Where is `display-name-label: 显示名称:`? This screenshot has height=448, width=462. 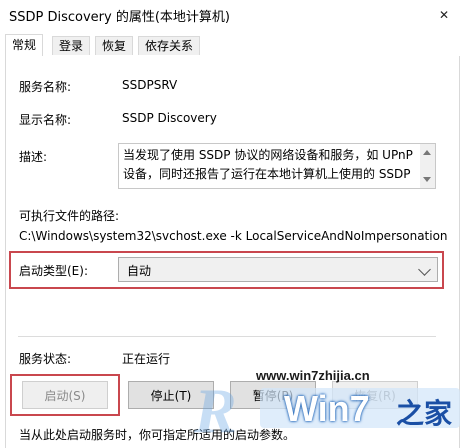 display-name-label: 显示名称: is located at coordinates (45, 120).